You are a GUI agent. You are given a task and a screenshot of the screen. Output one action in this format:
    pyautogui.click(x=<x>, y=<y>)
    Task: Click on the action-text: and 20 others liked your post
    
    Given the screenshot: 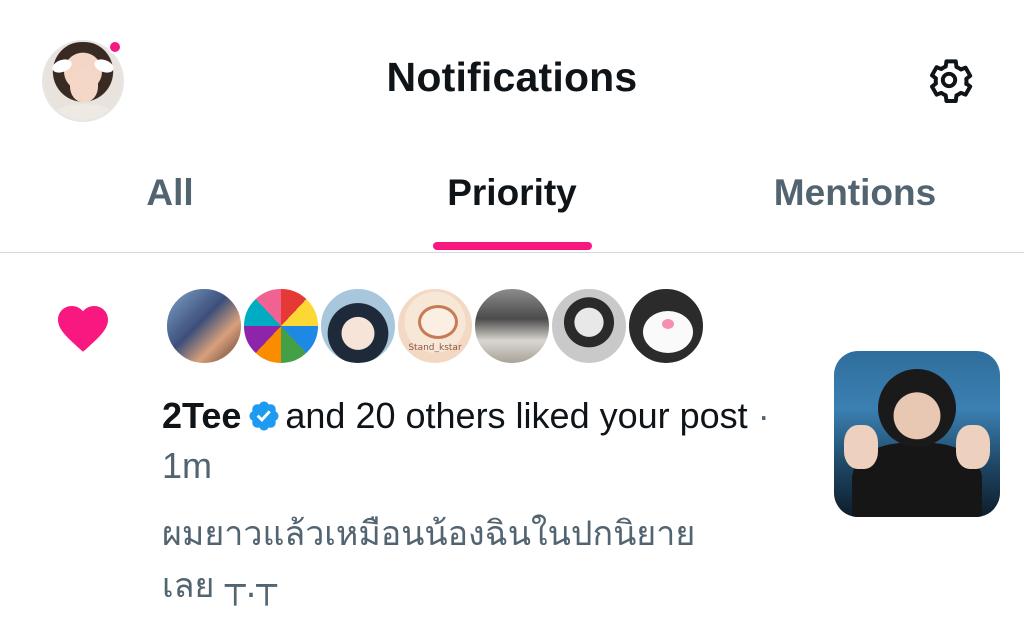 What is the action you would take?
    pyautogui.click(x=516, y=415)
    